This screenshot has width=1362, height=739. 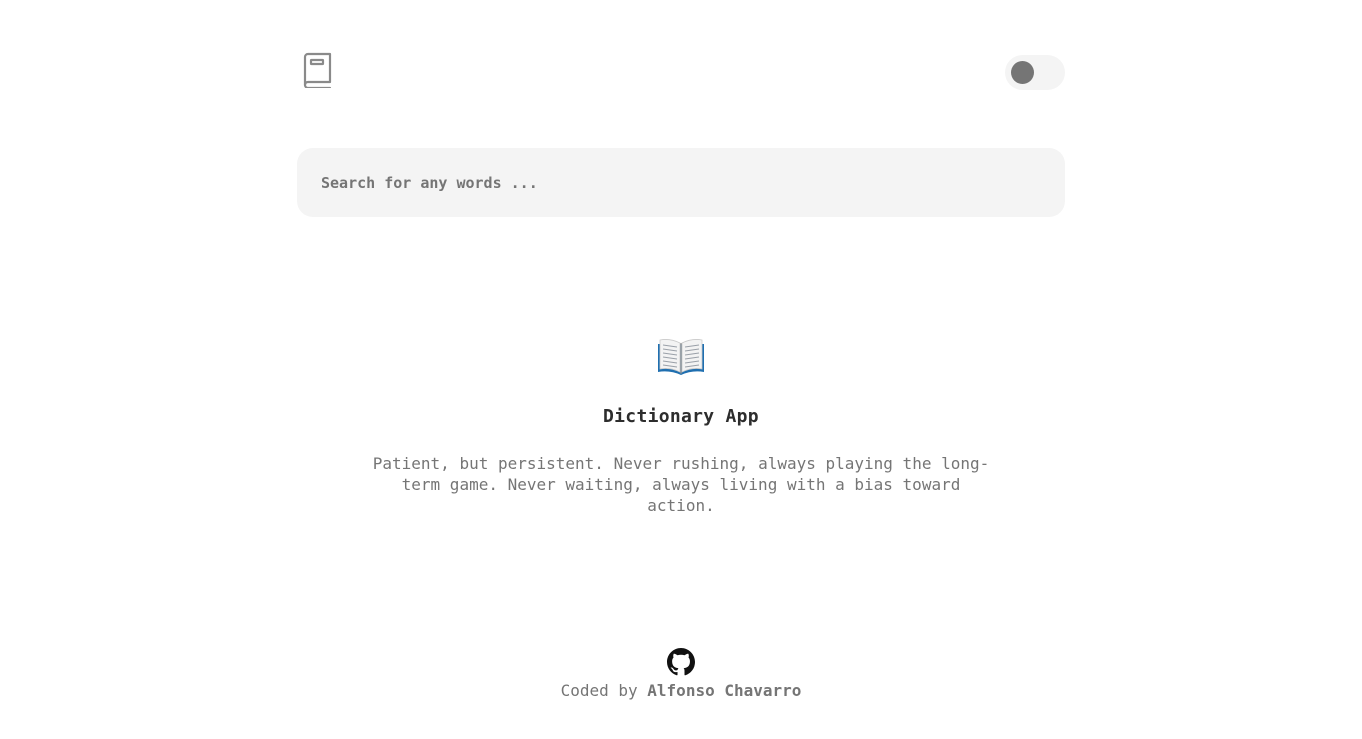 What do you see at coordinates (724, 690) in the screenshot?
I see `author-link: Alfonso Chavarro` at bounding box center [724, 690].